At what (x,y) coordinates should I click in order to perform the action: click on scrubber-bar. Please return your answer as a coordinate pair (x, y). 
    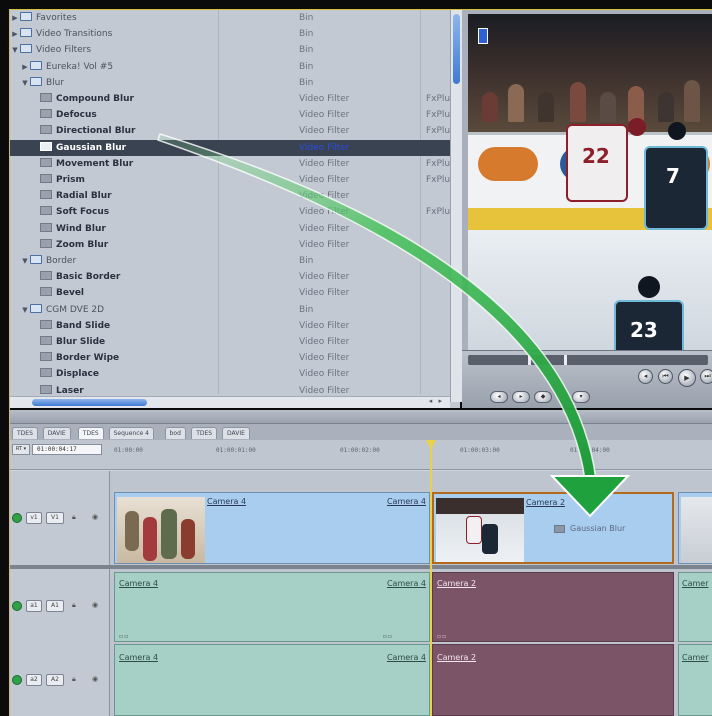
    Looking at the image, I should click on (588, 360).